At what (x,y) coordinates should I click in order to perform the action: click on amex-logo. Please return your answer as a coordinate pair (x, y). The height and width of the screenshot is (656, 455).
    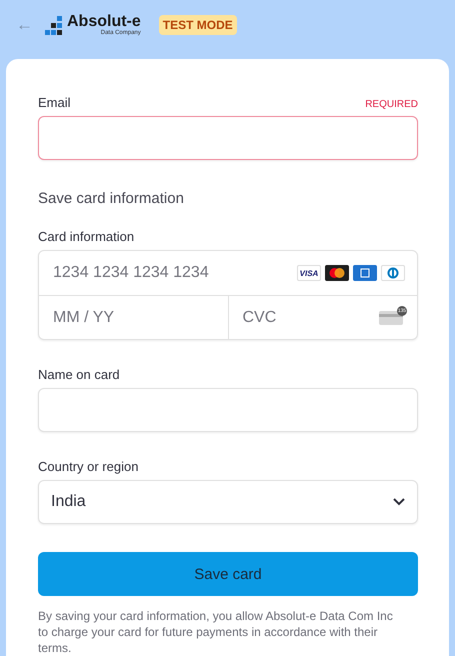
    Looking at the image, I should click on (365, 273).